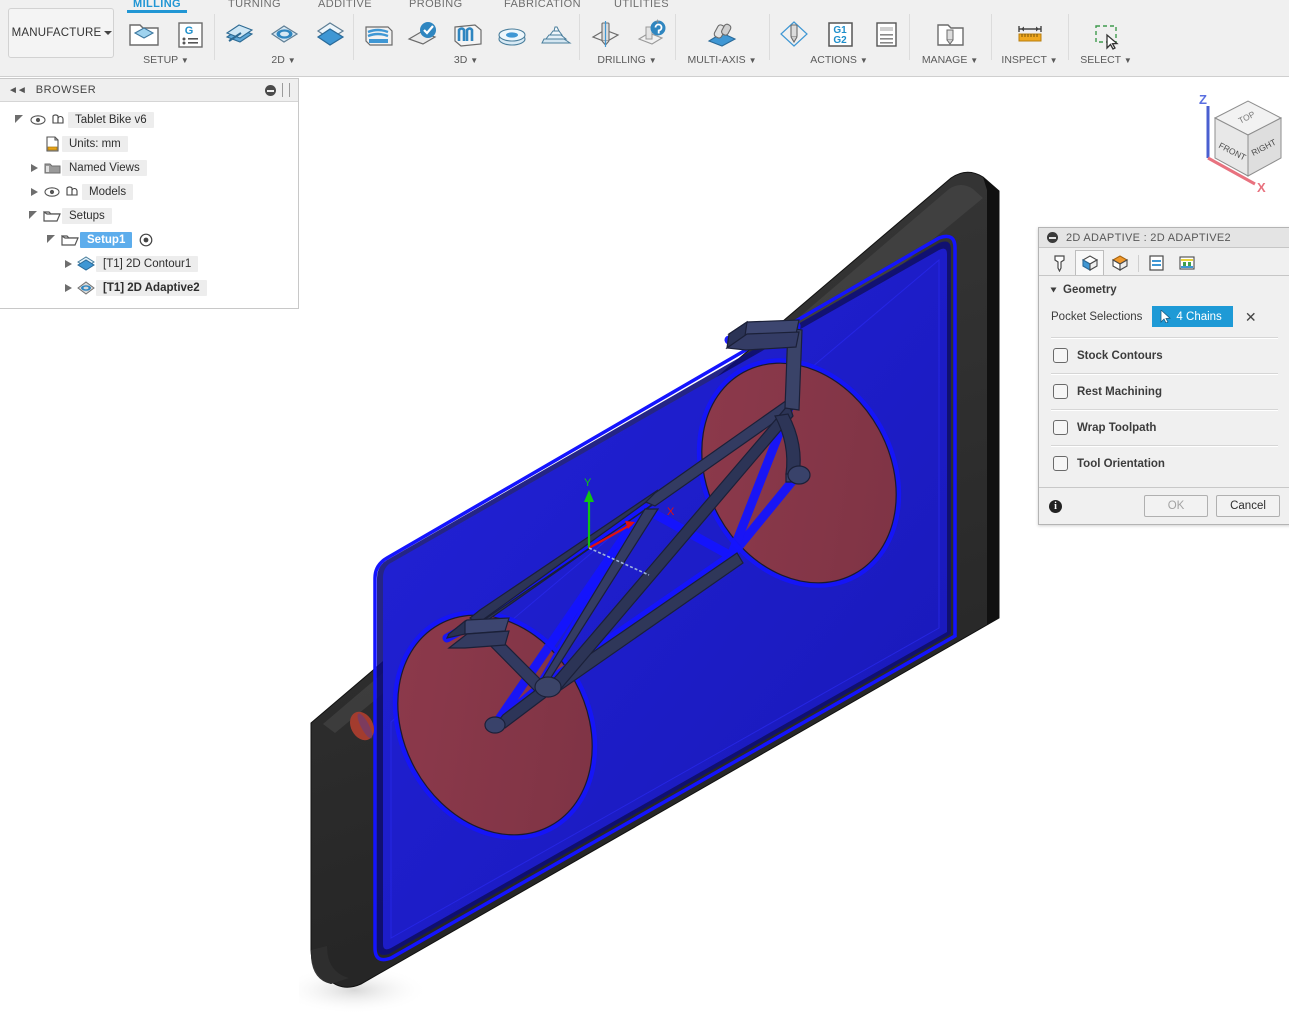 The image size is (1289, 1016). I want to click on rest-machining-checkbox, so click(1060, 391).